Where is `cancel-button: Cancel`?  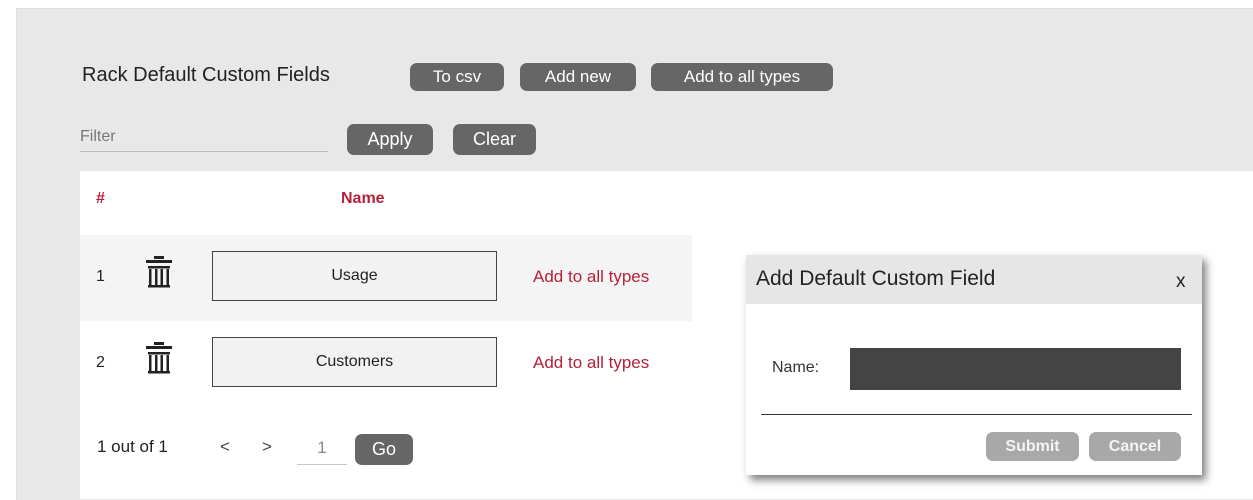
cancel-button: Cancel is located at coordinates (1135, 446).